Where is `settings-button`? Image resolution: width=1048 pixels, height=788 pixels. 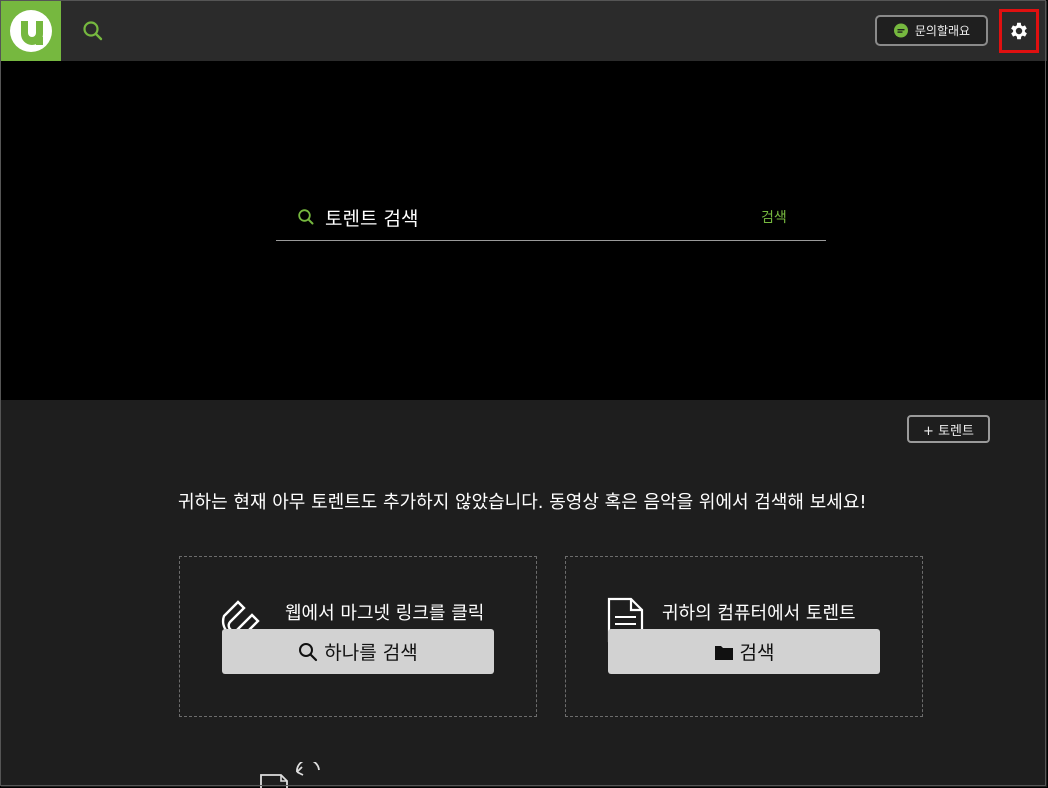 settings-button is located at coordinates (1019, 31).